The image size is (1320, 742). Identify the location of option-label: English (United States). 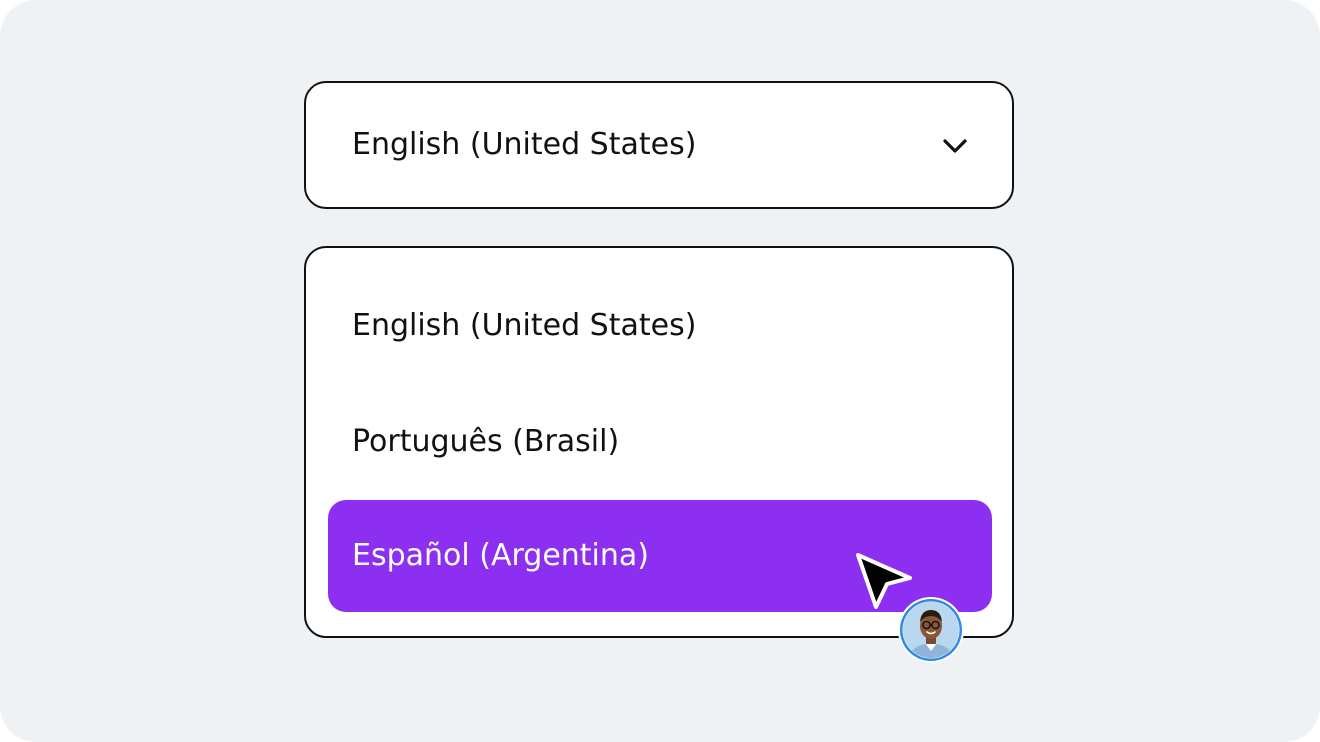
(524, 325).